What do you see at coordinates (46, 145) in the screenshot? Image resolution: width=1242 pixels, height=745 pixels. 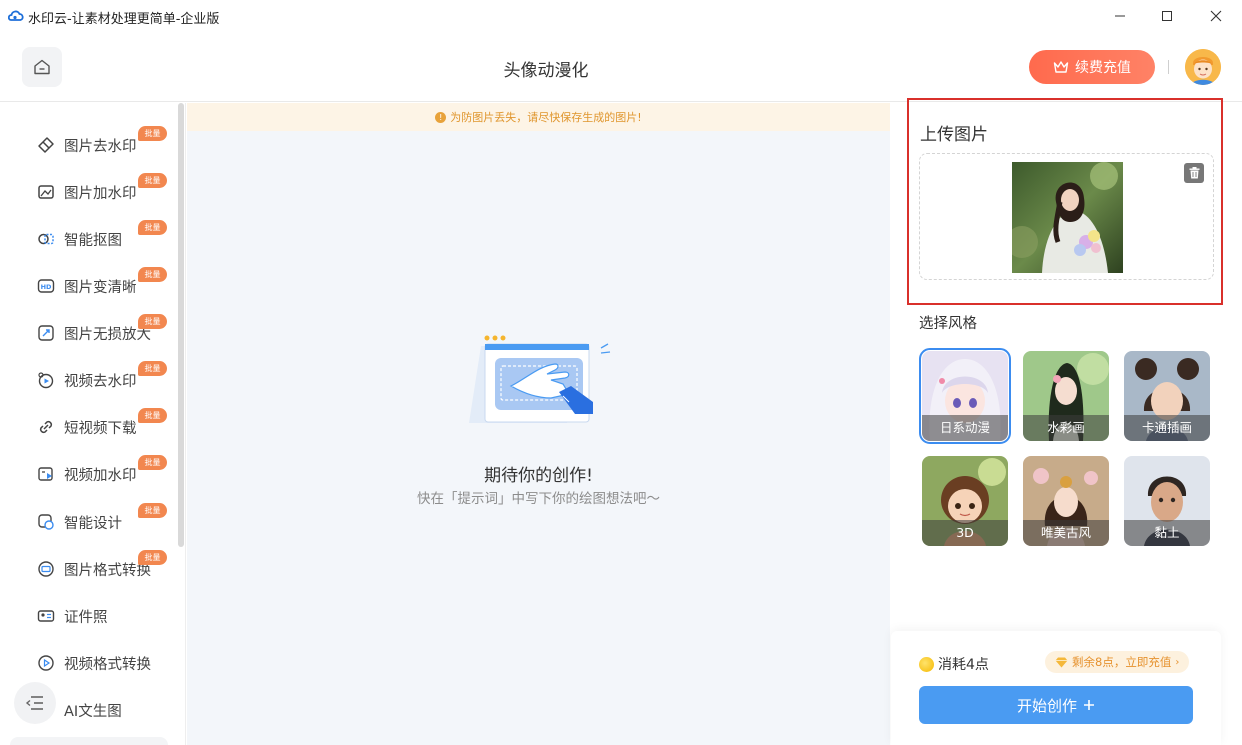 I see `eraser-icon` at bounding box center [46, 145].